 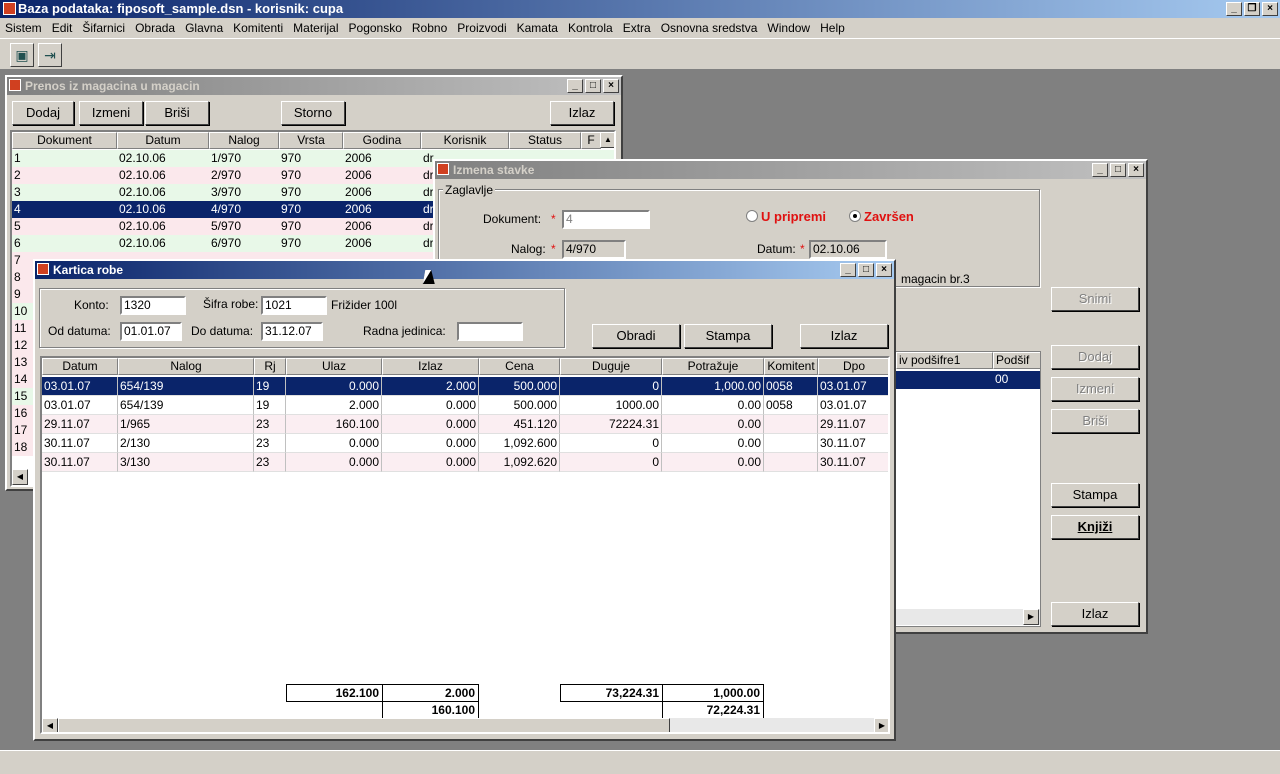 What do you see at coordinates (713, 366) in the screenshot?
I see `column-header: Potražuje` at bounding box center [713, 366].